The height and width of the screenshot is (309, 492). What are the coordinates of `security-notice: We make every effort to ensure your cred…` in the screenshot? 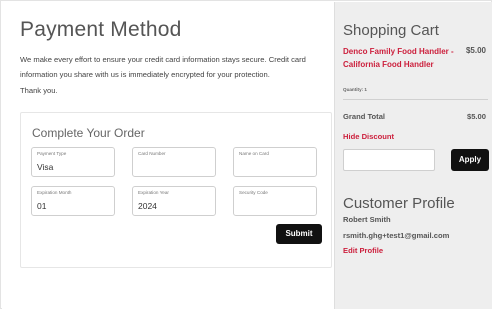 It's located at (163, 67).